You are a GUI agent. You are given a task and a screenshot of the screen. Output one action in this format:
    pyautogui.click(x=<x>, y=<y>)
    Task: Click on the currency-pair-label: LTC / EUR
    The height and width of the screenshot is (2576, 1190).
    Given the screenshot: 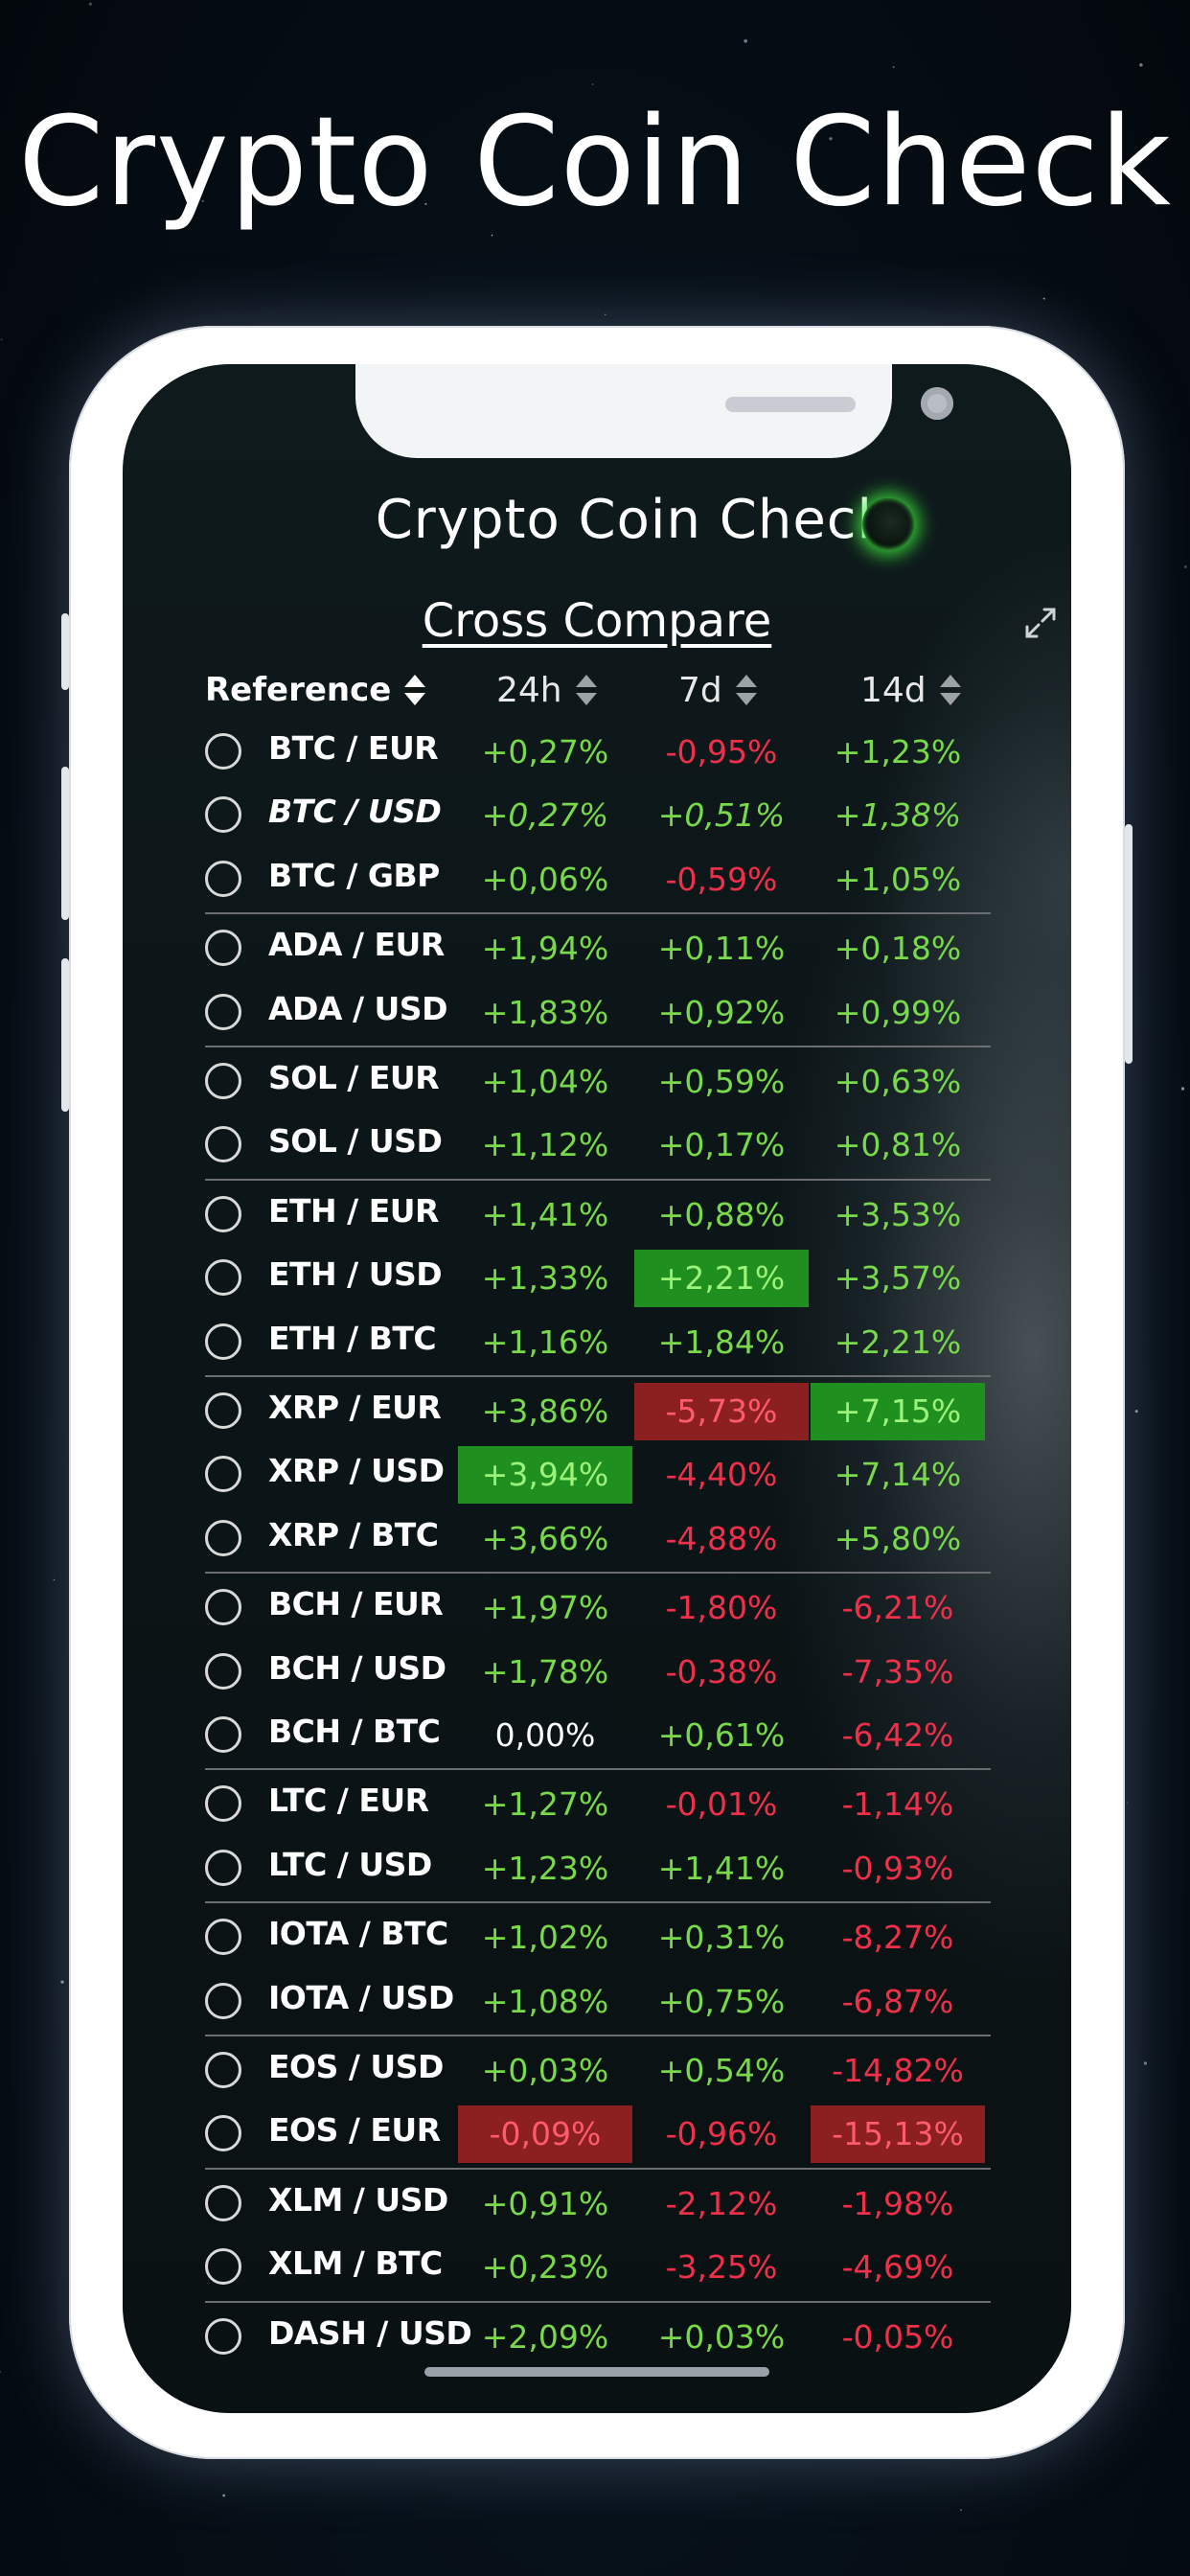 What is the action you would take?
    pyautogui.click(x=349, y=1801)
    